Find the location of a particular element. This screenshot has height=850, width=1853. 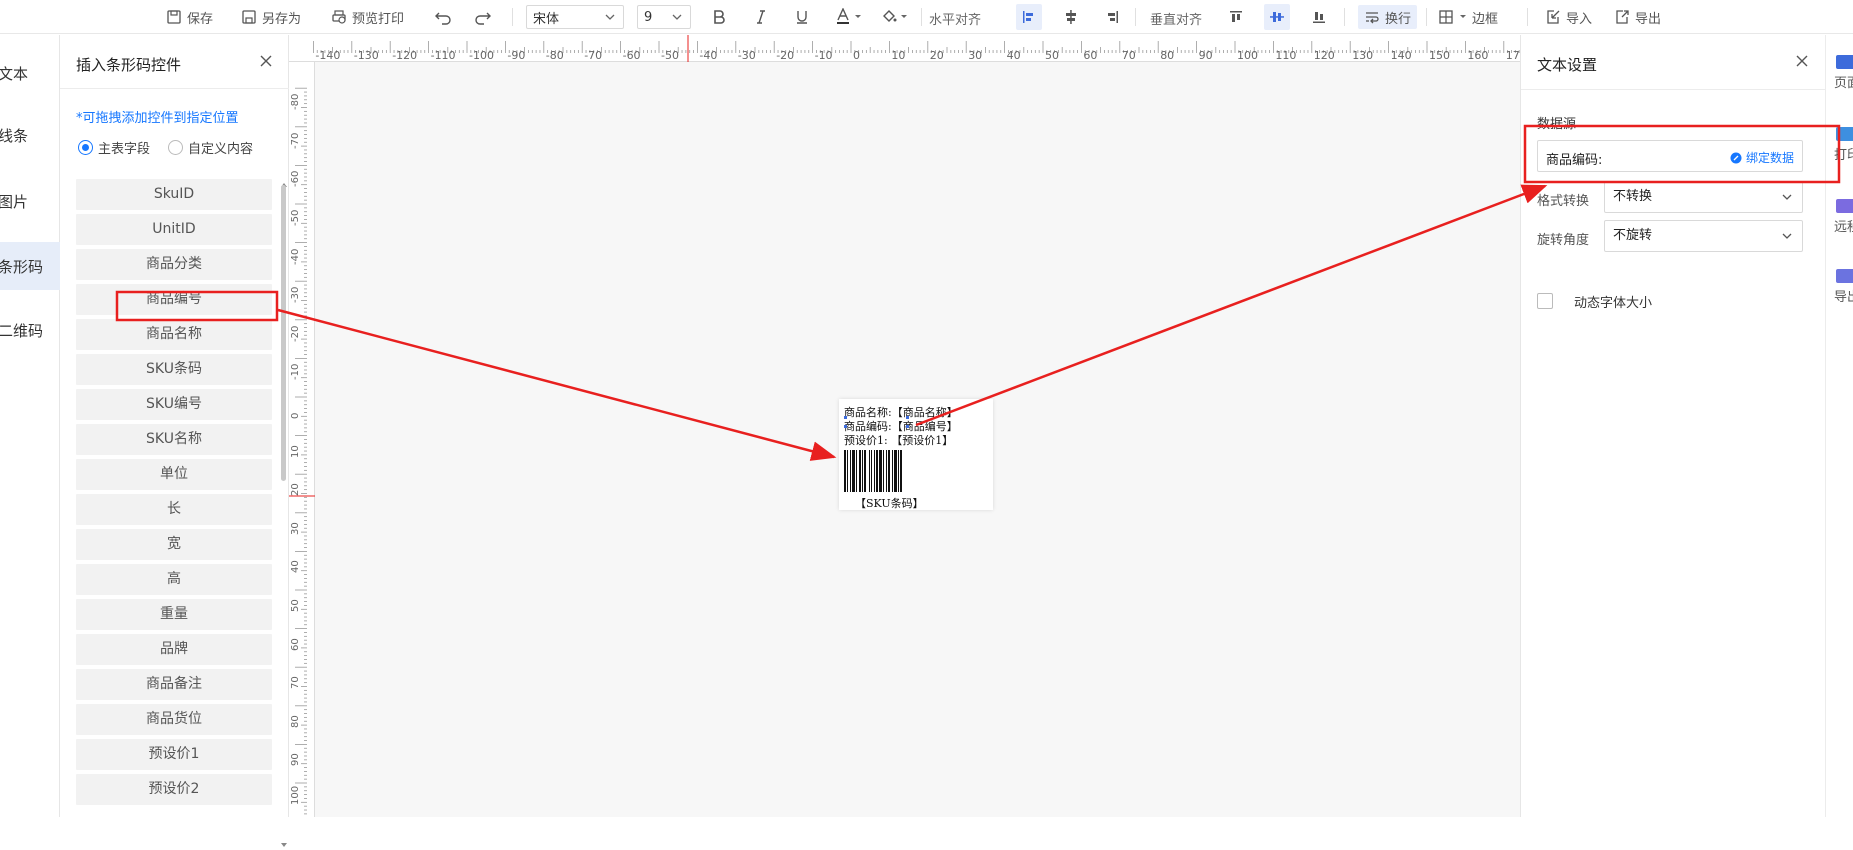

remote-print-item: 远程打印 is located at coordinates (1843, 228).